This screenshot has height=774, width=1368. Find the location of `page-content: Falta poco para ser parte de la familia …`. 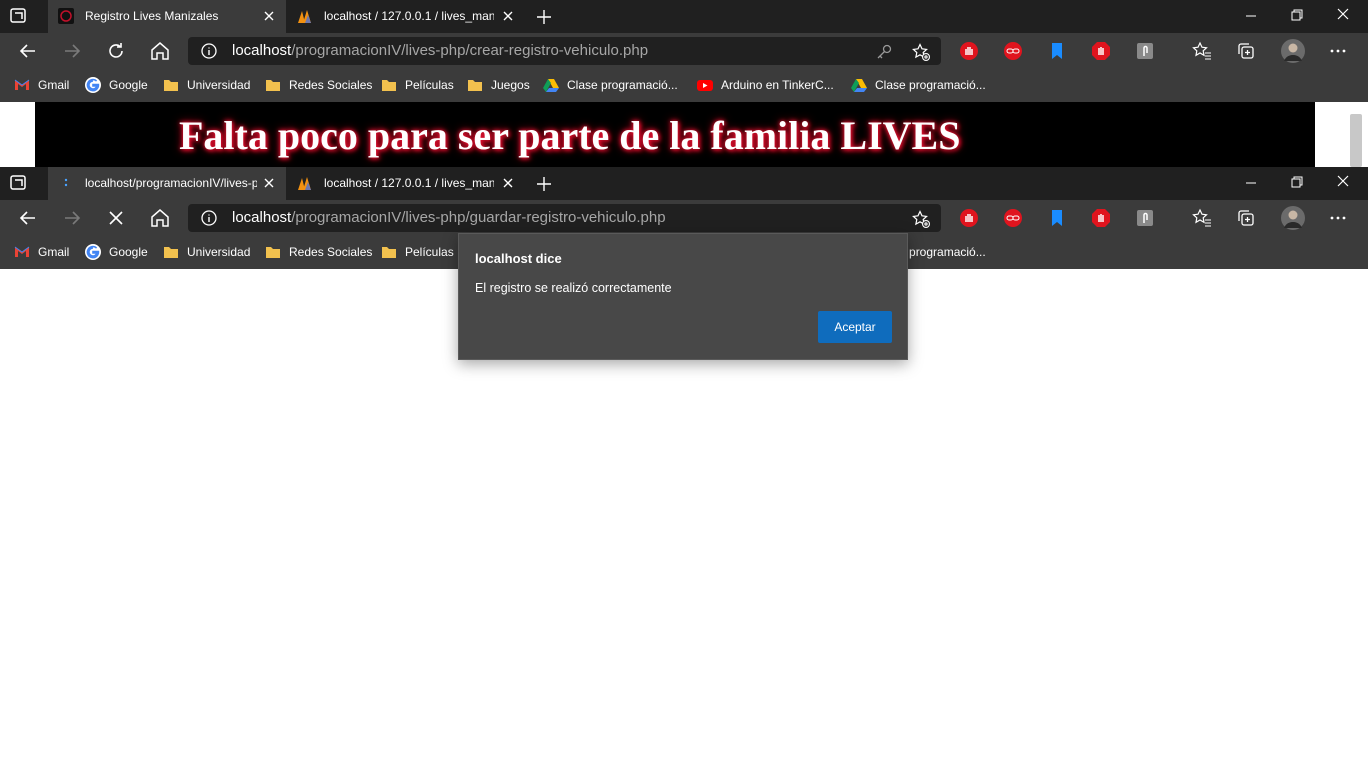

page-content: Falta poco para ser parte de la familia … is located at coordinates (684, 134).